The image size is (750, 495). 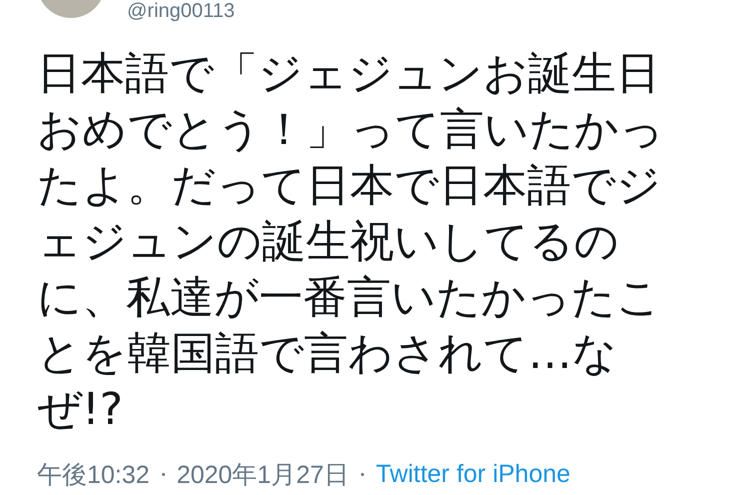 I want to click on tweet-date: 2020年1月27日, so click(x=262, y=475).